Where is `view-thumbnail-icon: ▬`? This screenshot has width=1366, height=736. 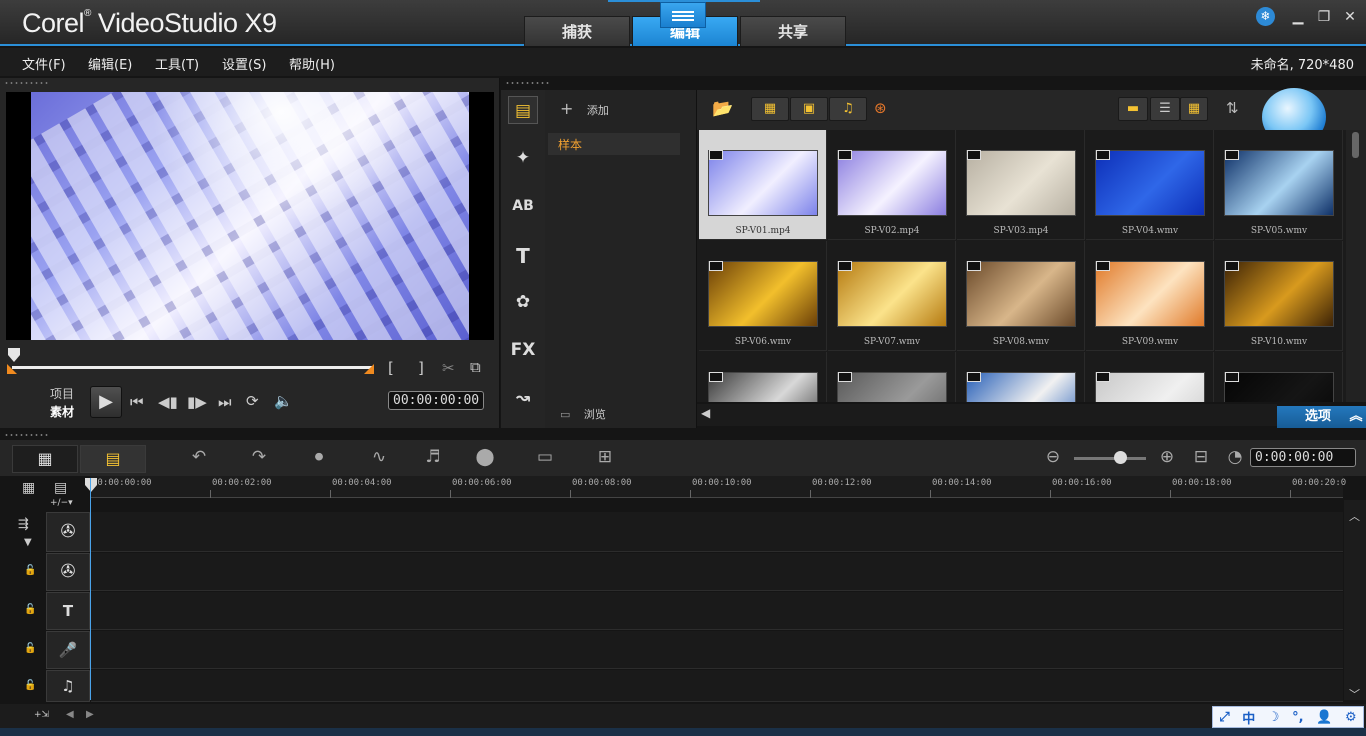 view-thumbnail-icon: ▬ is located at coordinates (1133, 109).